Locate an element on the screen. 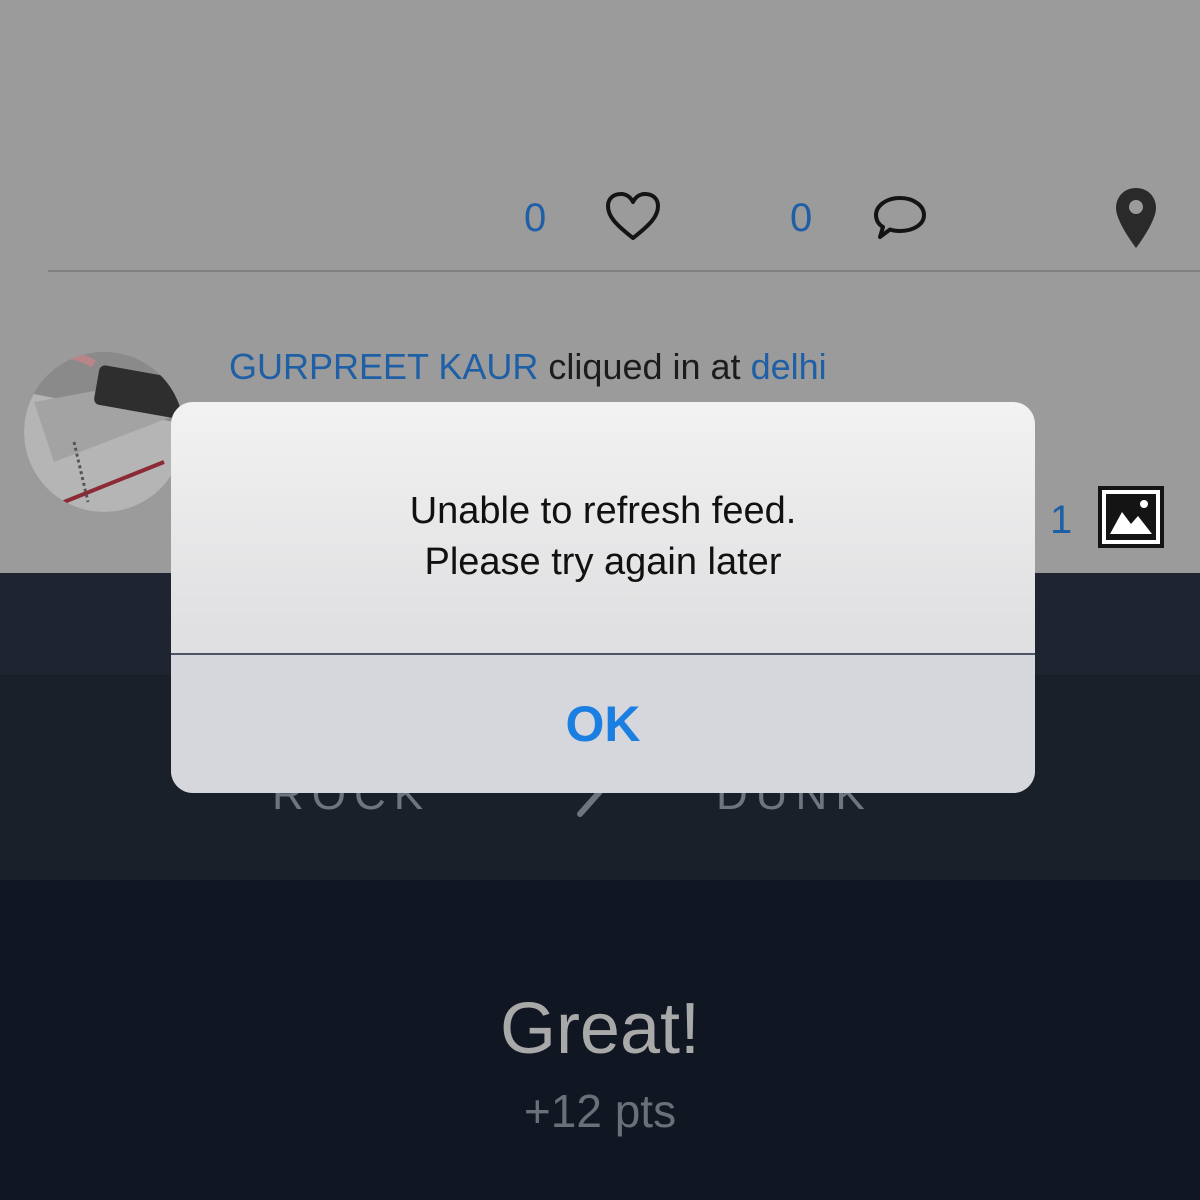 The width and height of the screenshot is (1200, 1200). avatar is located at coordinates (104, 432).